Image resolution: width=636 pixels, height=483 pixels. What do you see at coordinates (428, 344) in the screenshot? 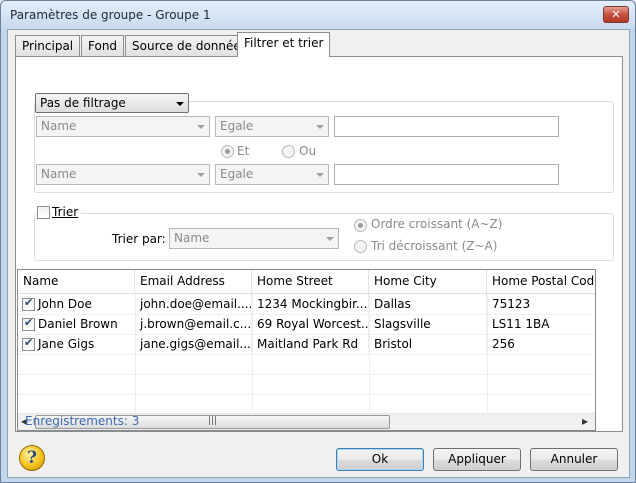
I see `cell-city: Bristol` at bounding box center [428, 344].